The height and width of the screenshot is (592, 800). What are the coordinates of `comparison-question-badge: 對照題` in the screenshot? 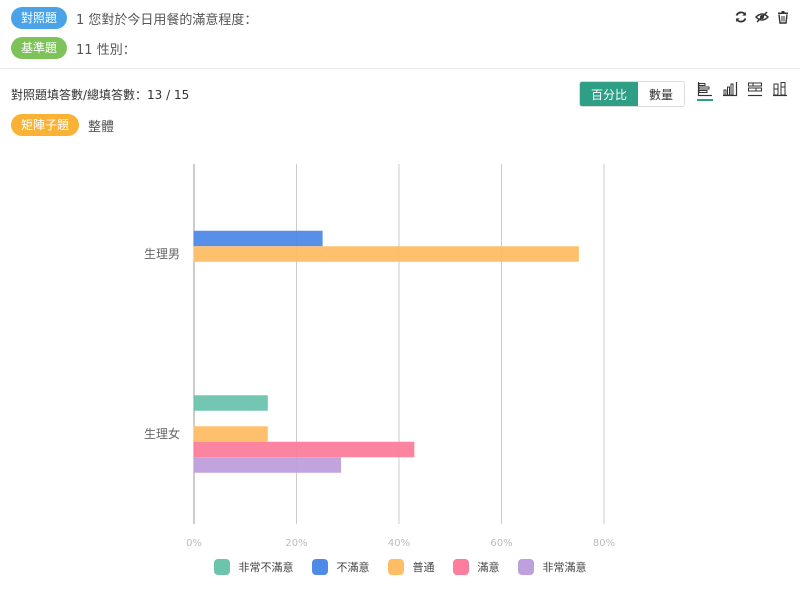 It's located at (39, 18).